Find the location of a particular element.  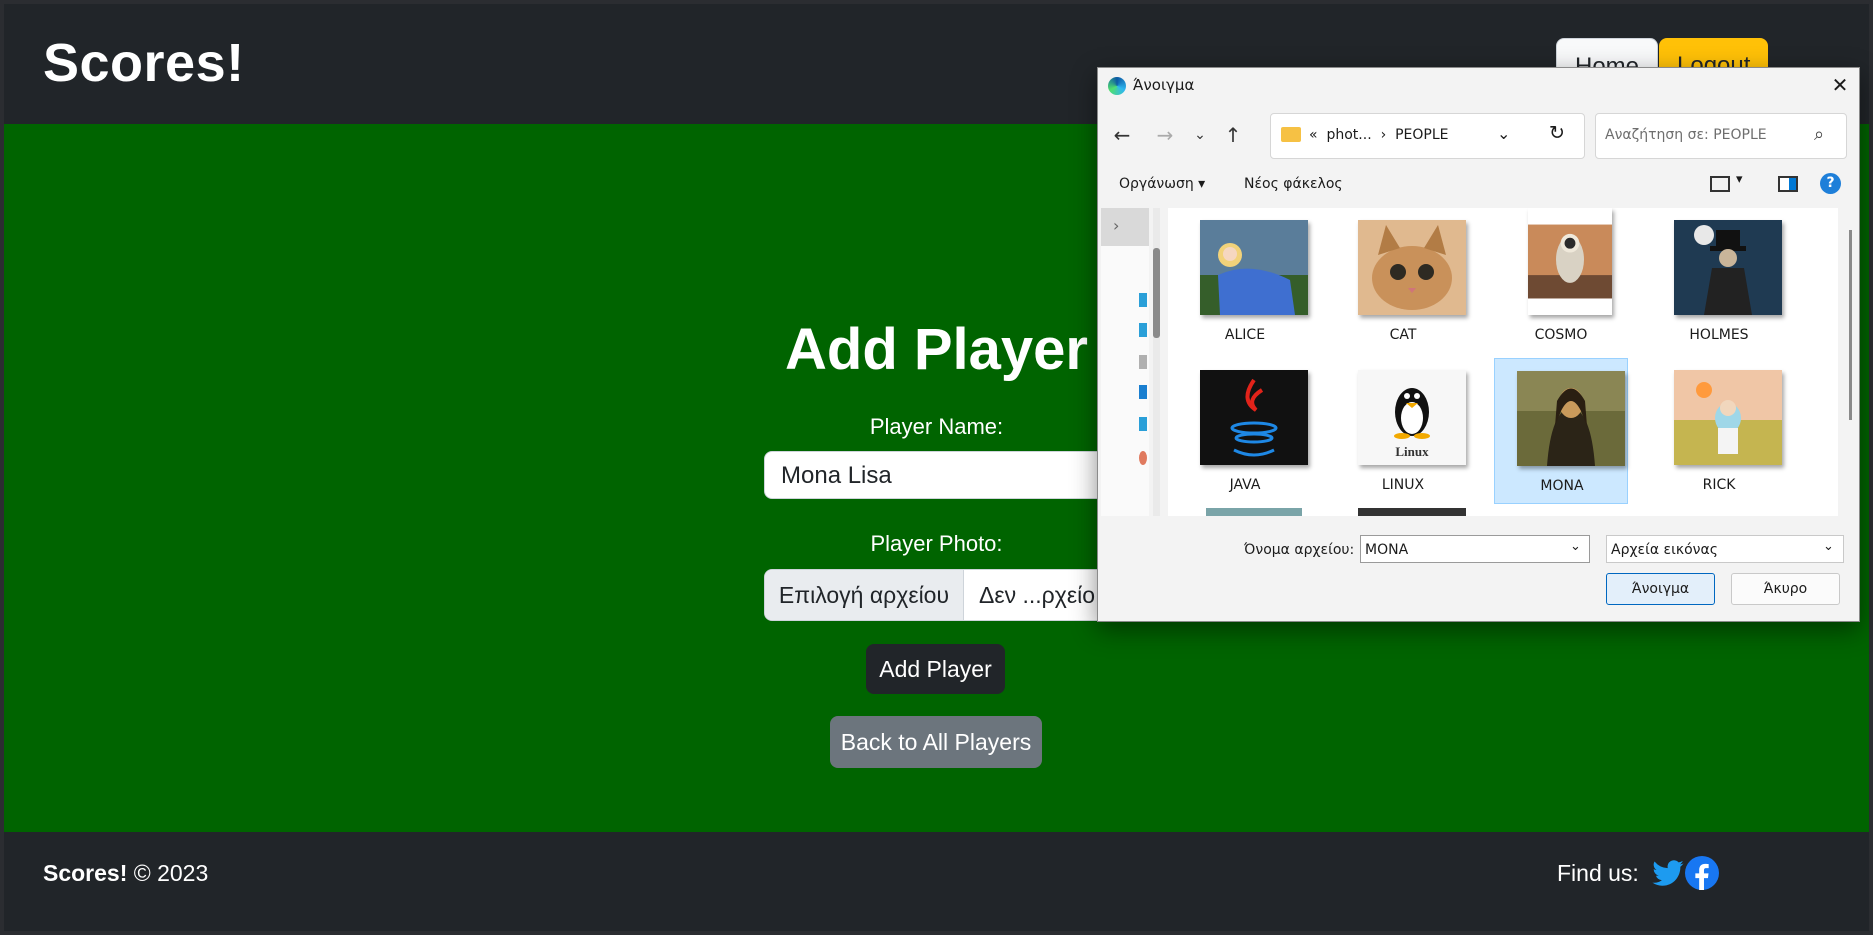

file-item-cat: CAT is located at coordinates (1403, 281).